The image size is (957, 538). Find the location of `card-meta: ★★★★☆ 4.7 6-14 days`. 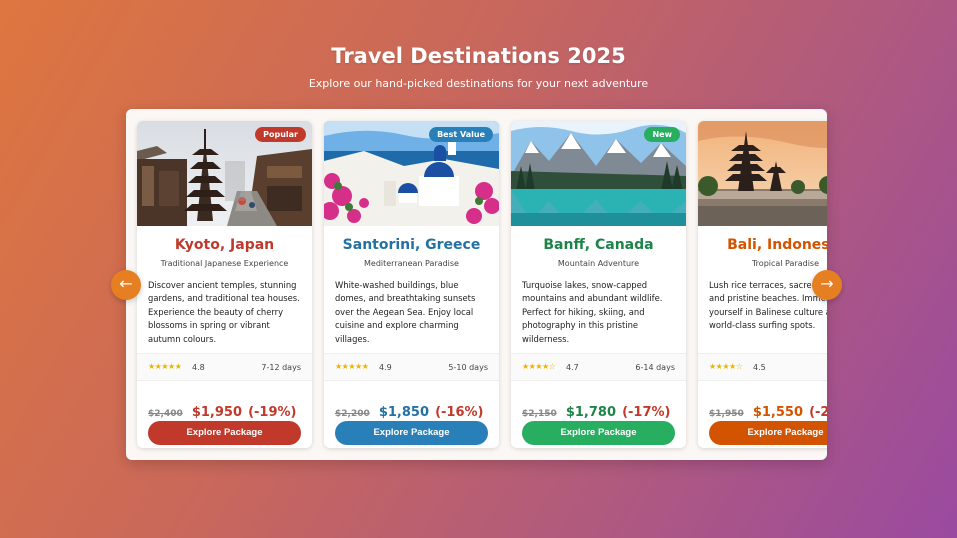

card-meta: ★★★★☆ 4.7 6-14 days is located at coordinates (598, 367).